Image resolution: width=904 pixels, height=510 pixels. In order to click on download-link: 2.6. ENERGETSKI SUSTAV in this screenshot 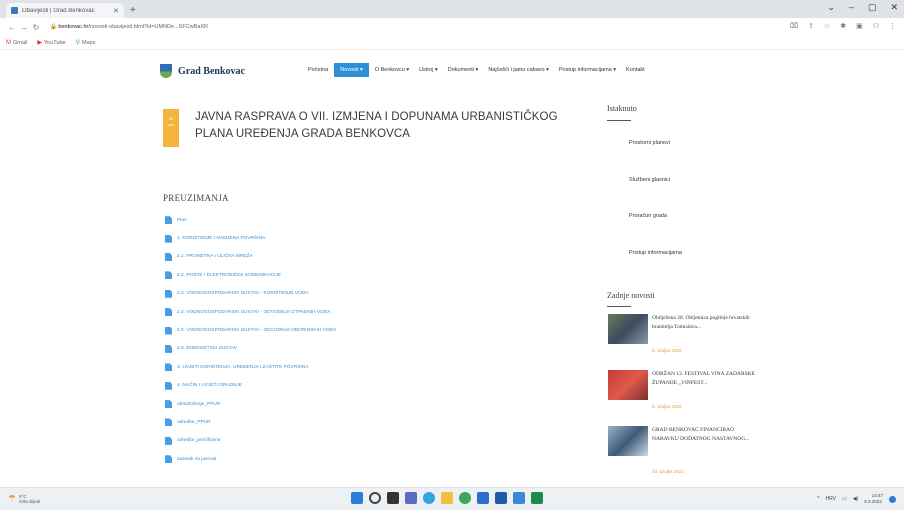, I will do `click(207, 348)`.